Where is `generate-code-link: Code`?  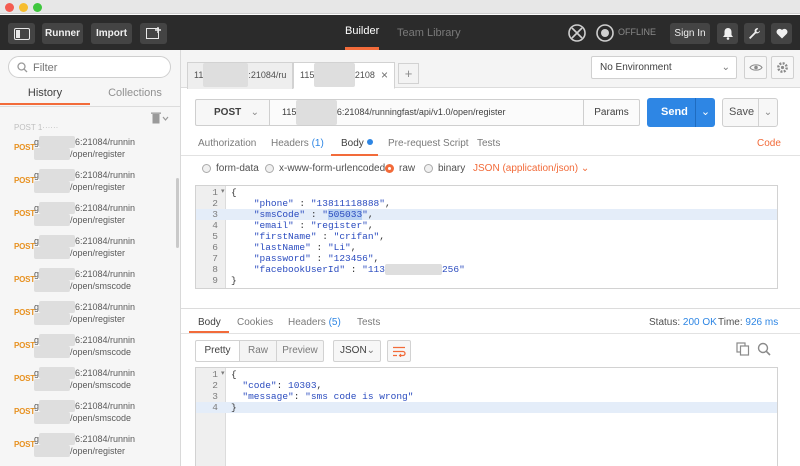 generate-code-link: Code is located at coordinates (769, 143).